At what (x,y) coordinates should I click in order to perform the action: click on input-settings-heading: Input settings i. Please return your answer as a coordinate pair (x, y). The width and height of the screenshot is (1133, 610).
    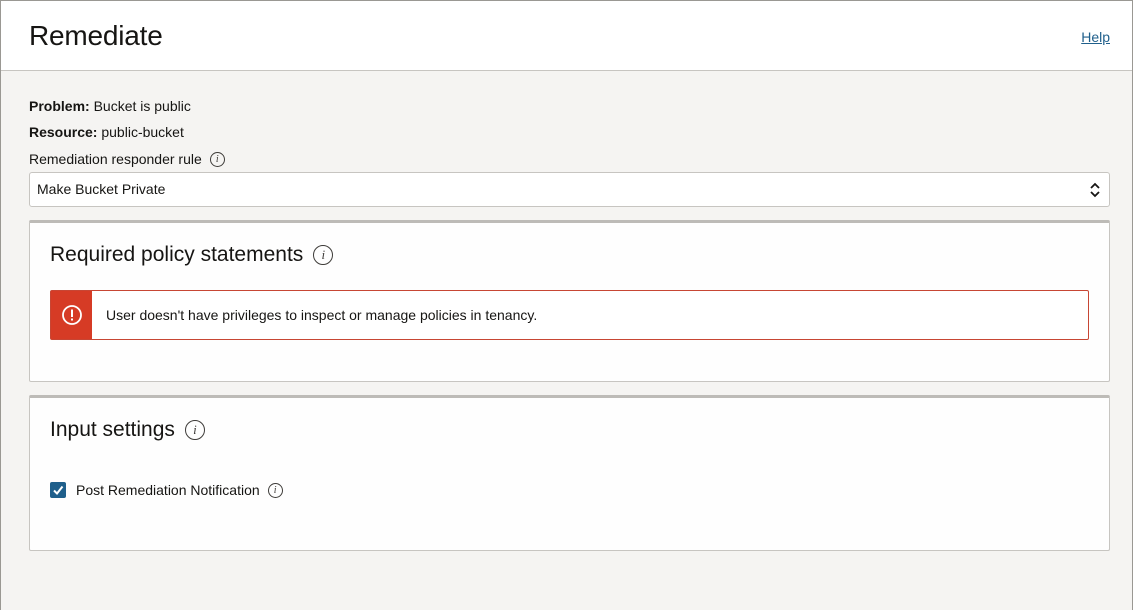
    Looking at the image, I should click on (127, 430).